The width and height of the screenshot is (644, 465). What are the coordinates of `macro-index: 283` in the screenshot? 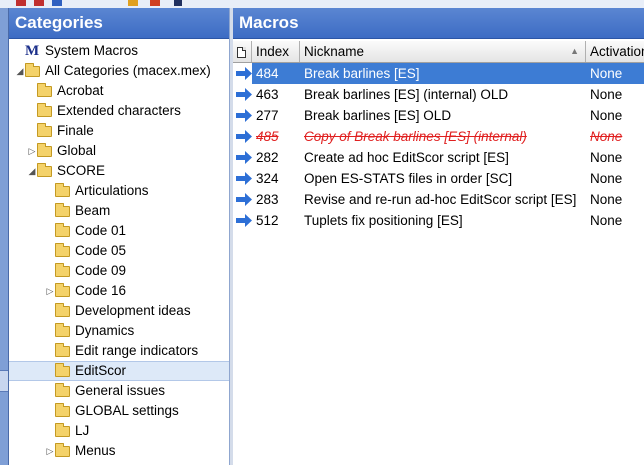 It's located at (267, 199).